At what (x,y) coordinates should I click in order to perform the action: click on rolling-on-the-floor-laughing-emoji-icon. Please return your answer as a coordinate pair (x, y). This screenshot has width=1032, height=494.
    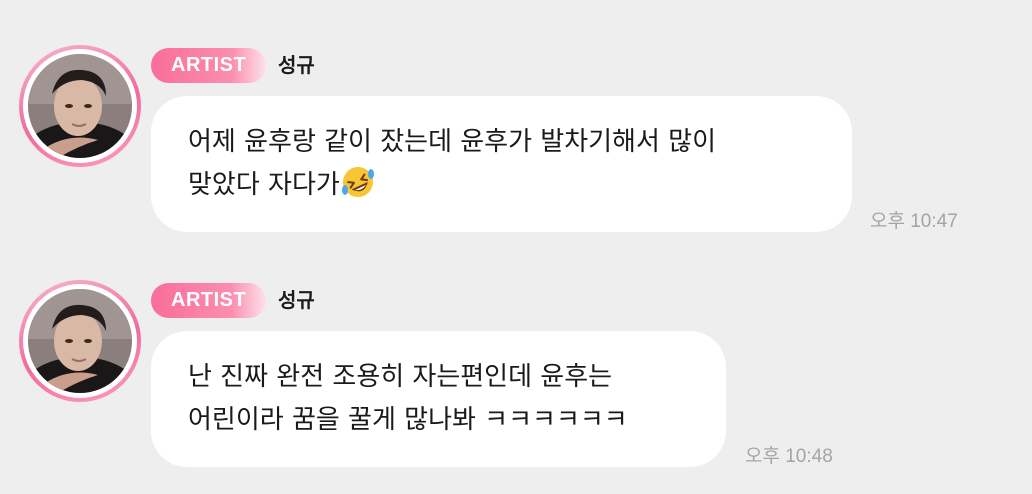
    Looking at the image, I should click on (358, 182).